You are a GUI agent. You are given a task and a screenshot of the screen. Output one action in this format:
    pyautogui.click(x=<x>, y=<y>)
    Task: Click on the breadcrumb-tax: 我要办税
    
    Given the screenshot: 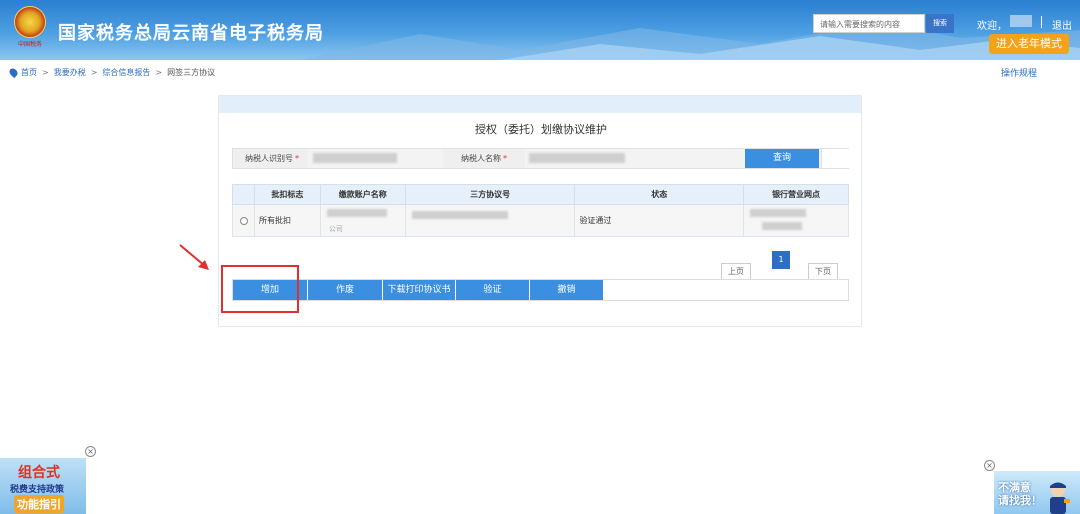 What is the action you would take?
    pyautogui.click(x=70, y=72)
    